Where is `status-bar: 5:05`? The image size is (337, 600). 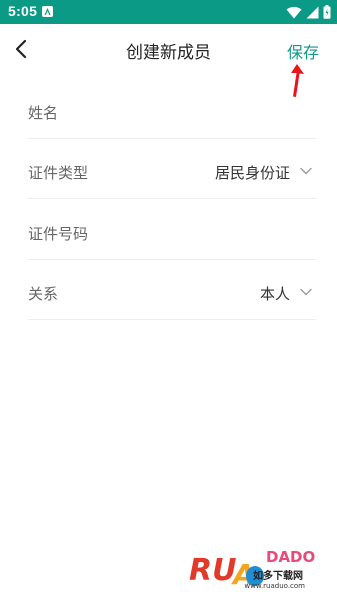 status-bar: 5:05 is located at coordinates (168, 12).